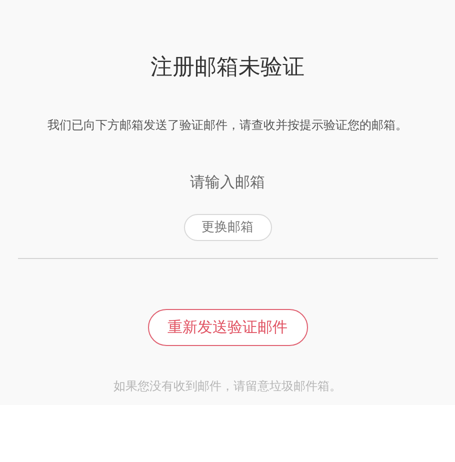  Describe the element at coordinates (228, 227) in the screenshot. I see `change-email-button: 更换邮箱` at that location.